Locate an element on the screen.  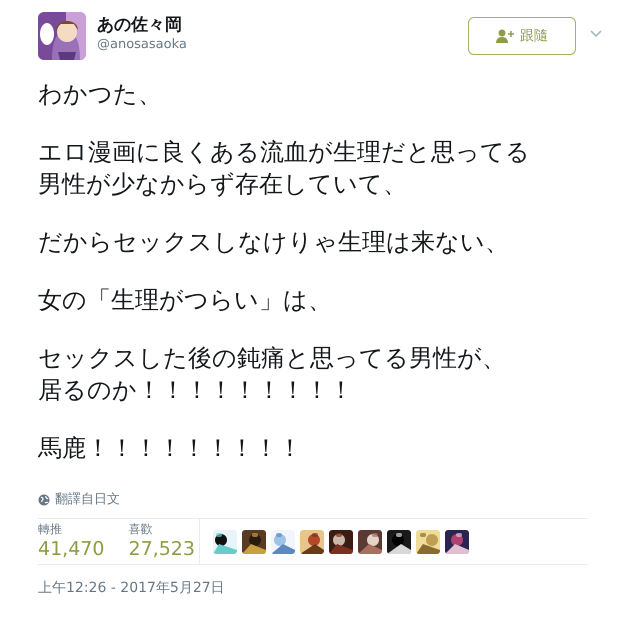
timestamp: 上午12:26 - 2017年5月27日 is located at coordinates (320, 588).